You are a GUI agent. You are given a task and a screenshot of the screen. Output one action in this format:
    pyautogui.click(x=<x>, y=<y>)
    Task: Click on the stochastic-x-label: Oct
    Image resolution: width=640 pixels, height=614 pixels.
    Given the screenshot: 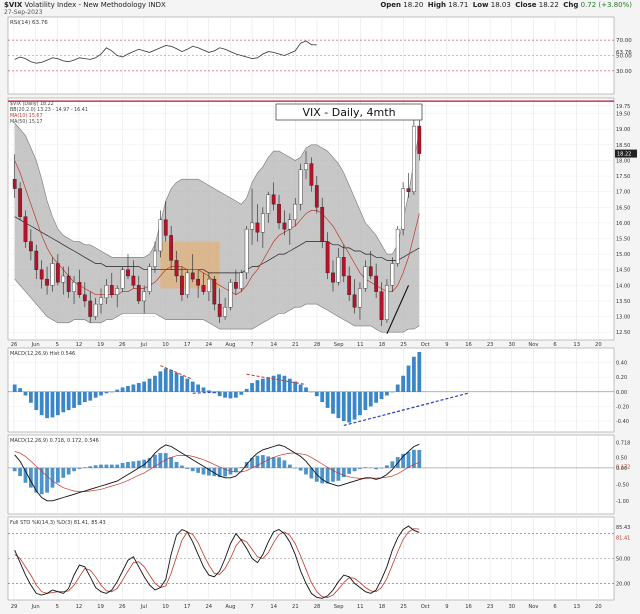 What is the action you would take?
    pyautogui.click(x=425, y=607)
    